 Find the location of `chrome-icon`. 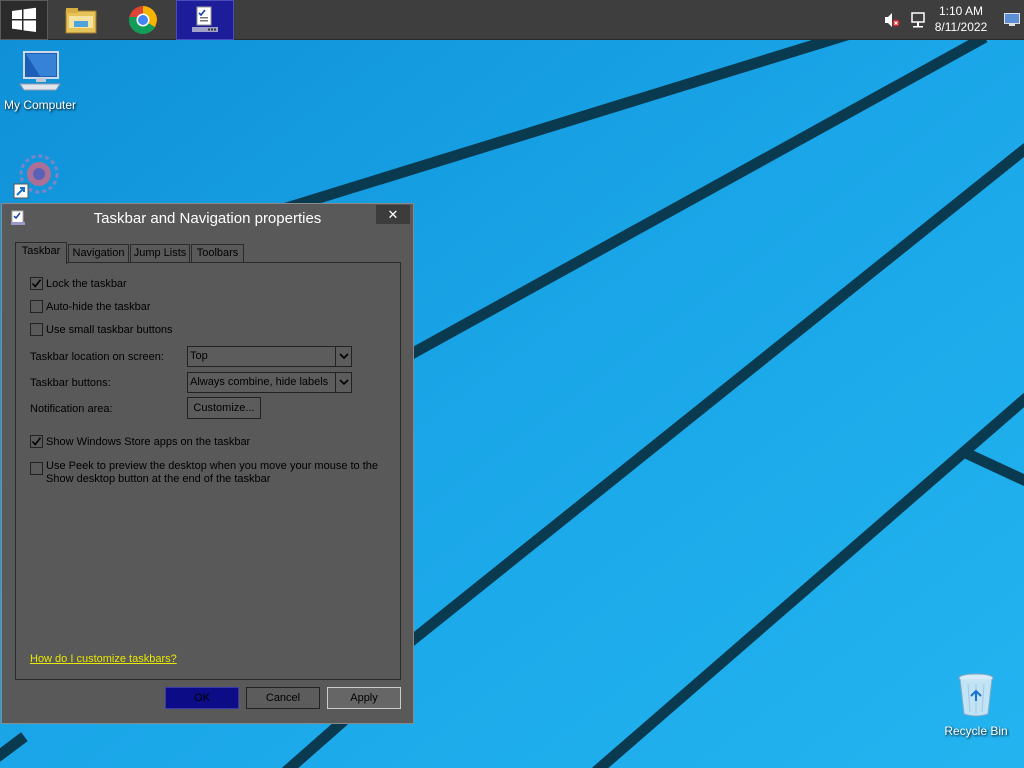

chrome-icon is located at coordinates (142, 20).